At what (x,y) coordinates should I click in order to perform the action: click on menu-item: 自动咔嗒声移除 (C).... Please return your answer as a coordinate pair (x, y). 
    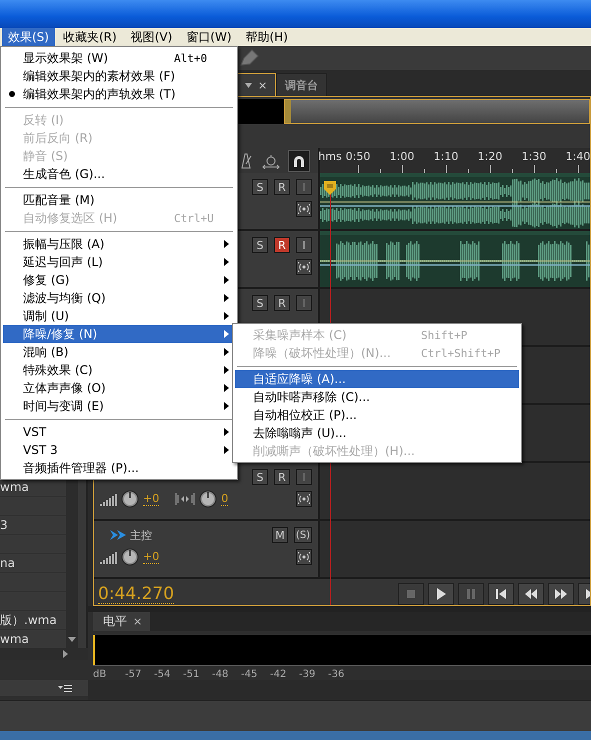
    Looking at the image, I should click on (377, 397).